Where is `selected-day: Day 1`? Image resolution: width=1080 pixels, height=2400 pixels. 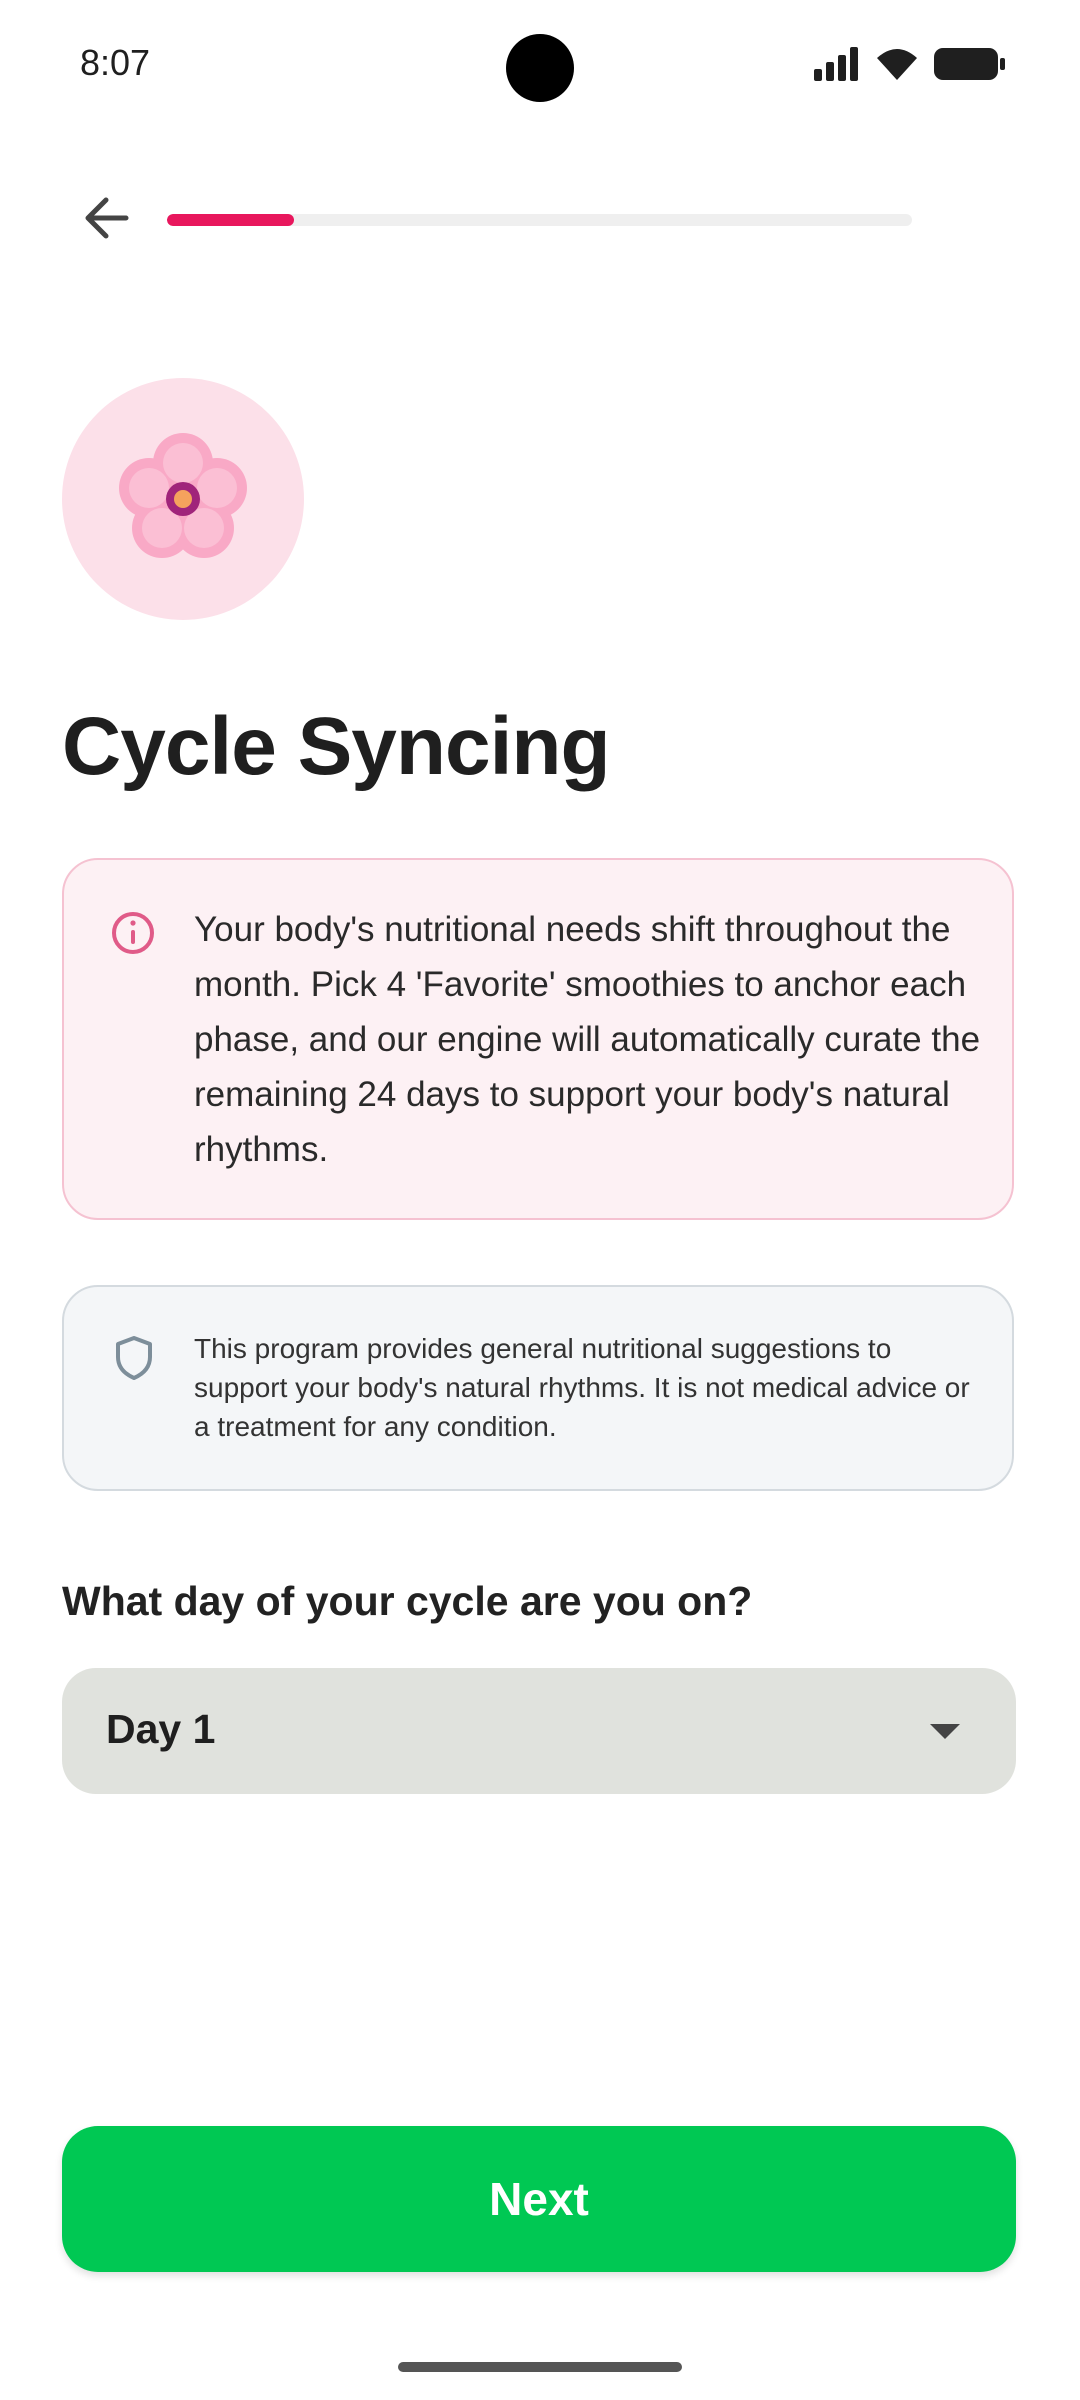
selected-day: Day 1 is located at coordinates (161, 1729).